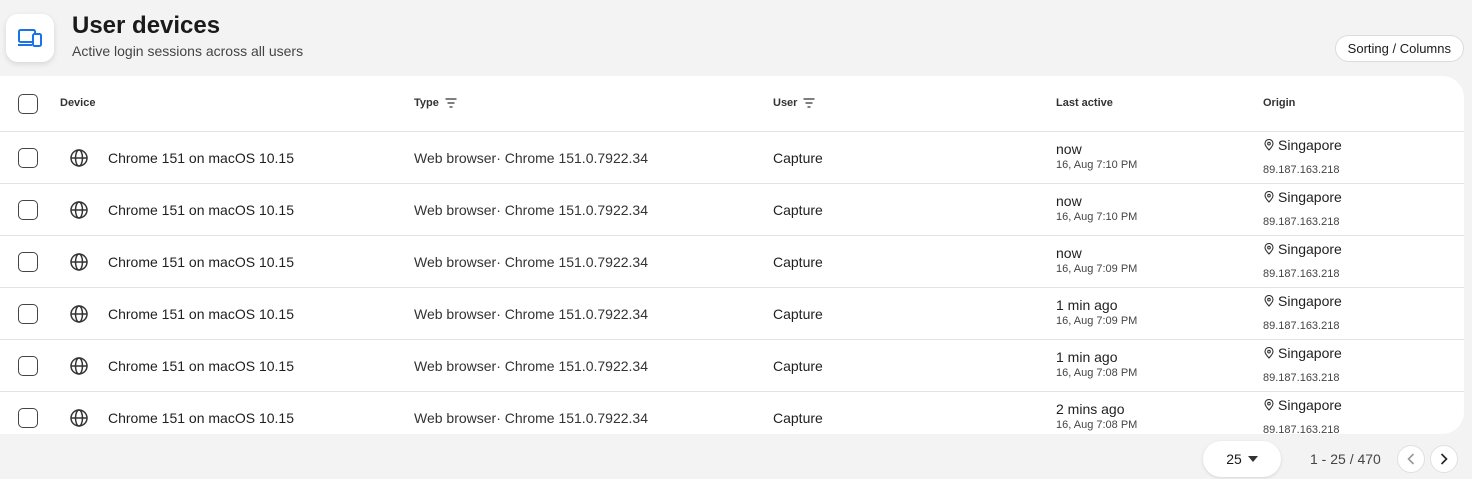  I want to click on page-size-value: 25, so click(1234, 459).